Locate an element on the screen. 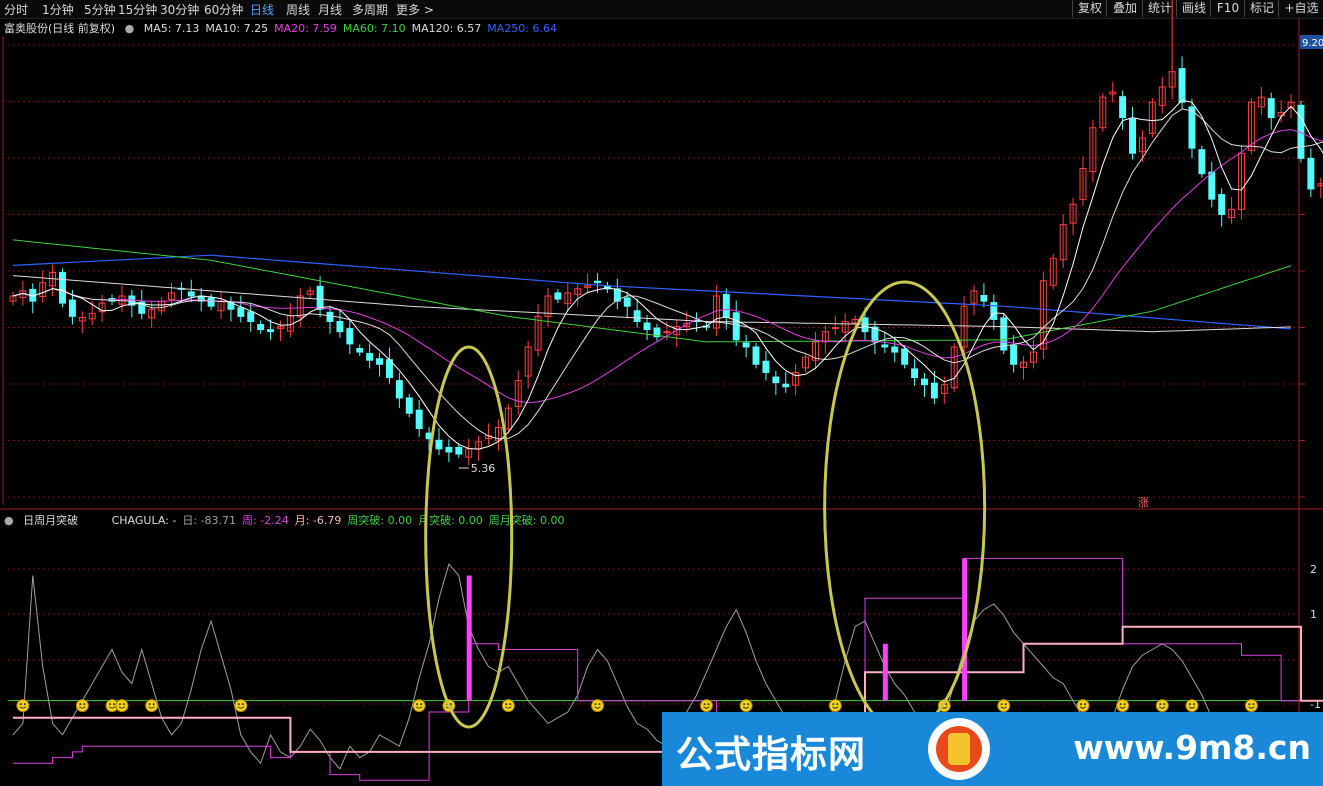  axis-tick-label: 1 is located at coordinates (1313, 614).